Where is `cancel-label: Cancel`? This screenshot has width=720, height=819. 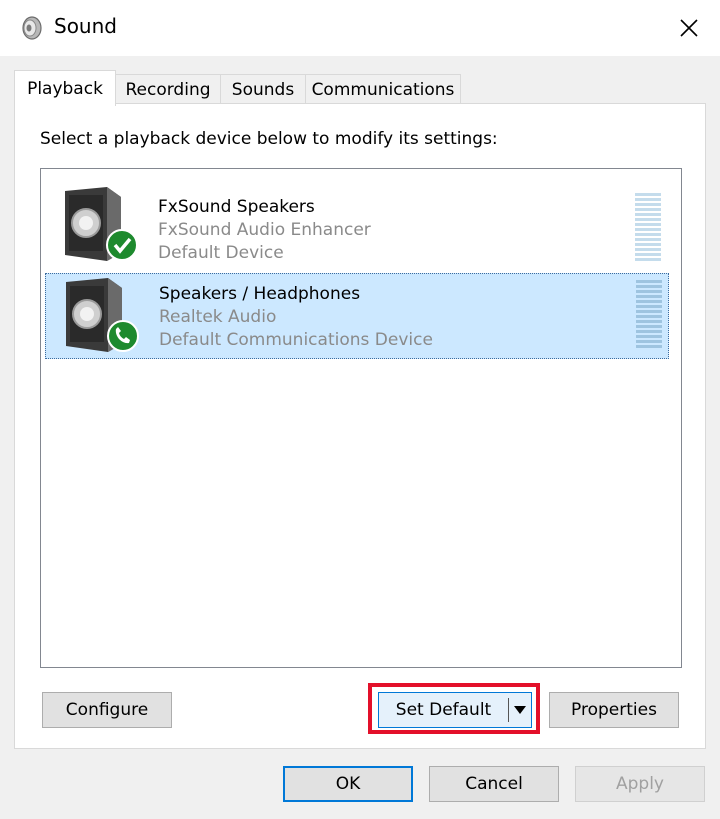 cancel-label: Cancel is located at coordinates (494, 784).